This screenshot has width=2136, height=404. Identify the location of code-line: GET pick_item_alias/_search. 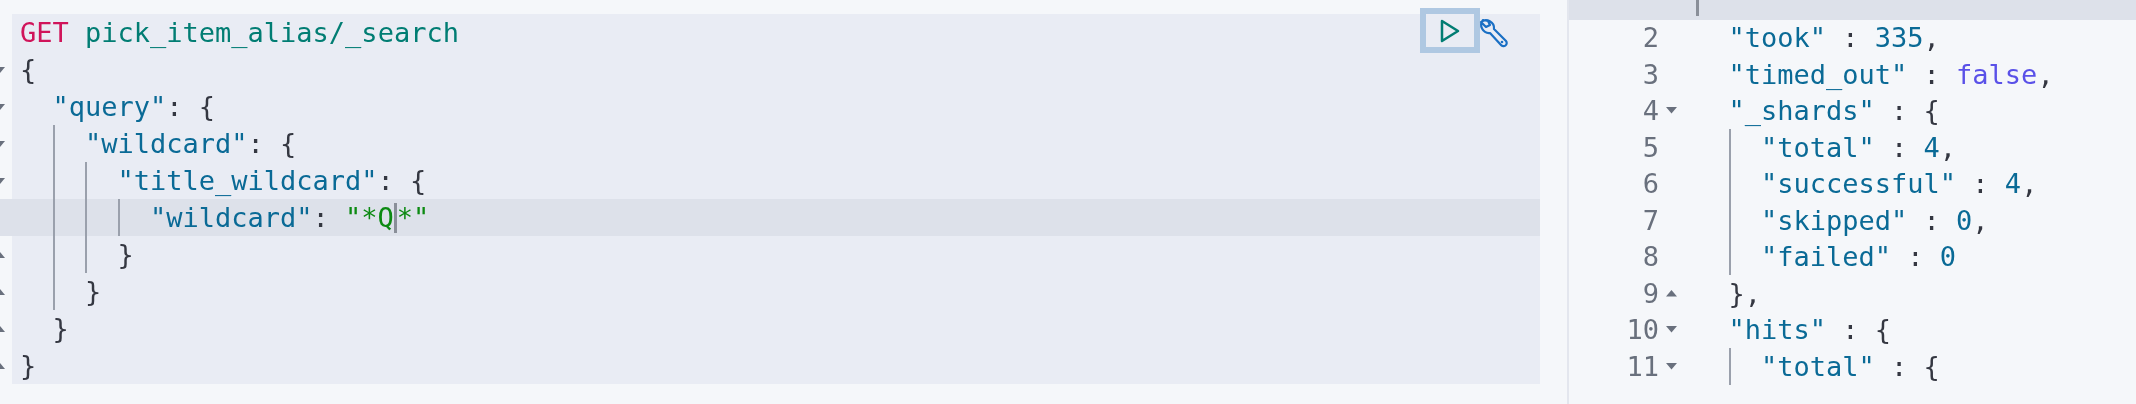
(239, 32).